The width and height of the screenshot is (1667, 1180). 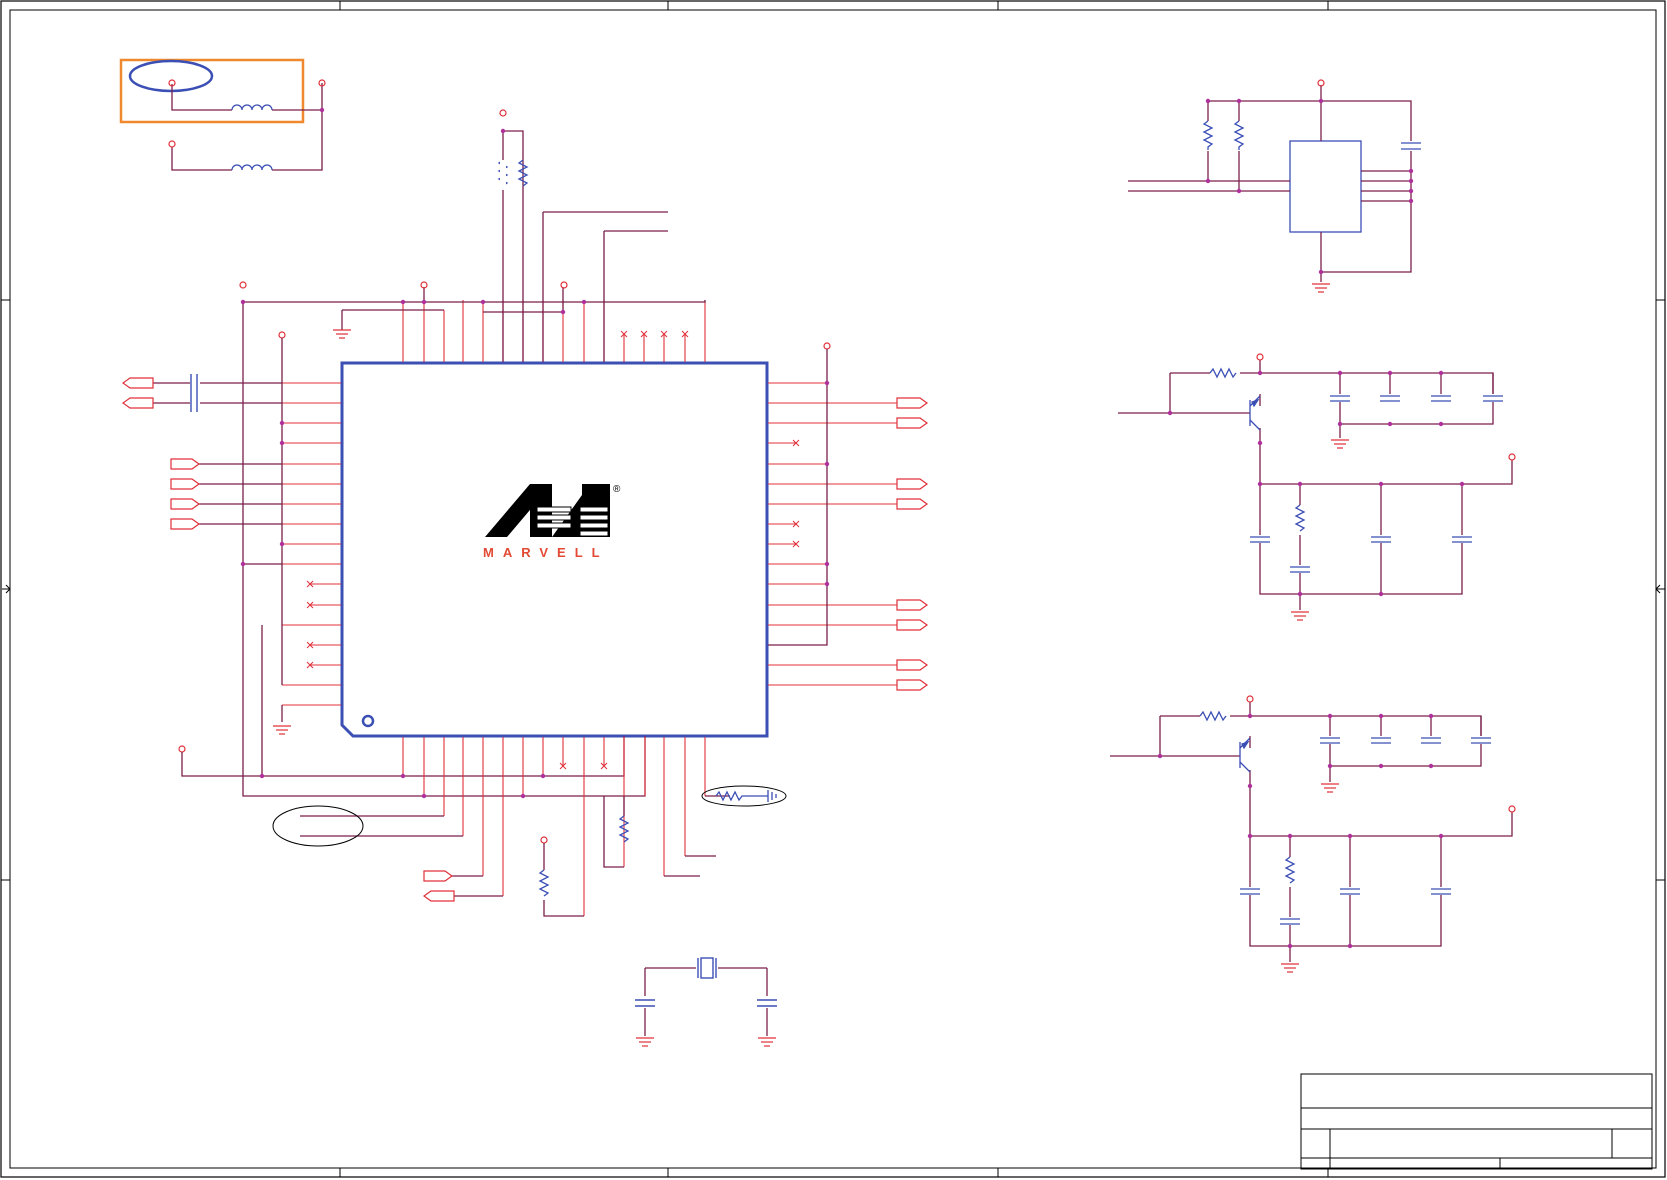 What do you see at coordinates (474, 246) in the screenshot?
I see `top-nets` at bounding box center [474, 246].